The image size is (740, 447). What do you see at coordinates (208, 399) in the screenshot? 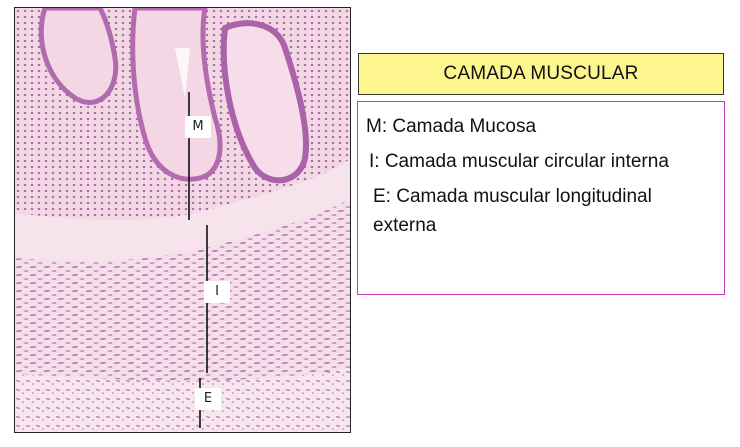
I see `marker-e: E` at bounding box center [208, 399].